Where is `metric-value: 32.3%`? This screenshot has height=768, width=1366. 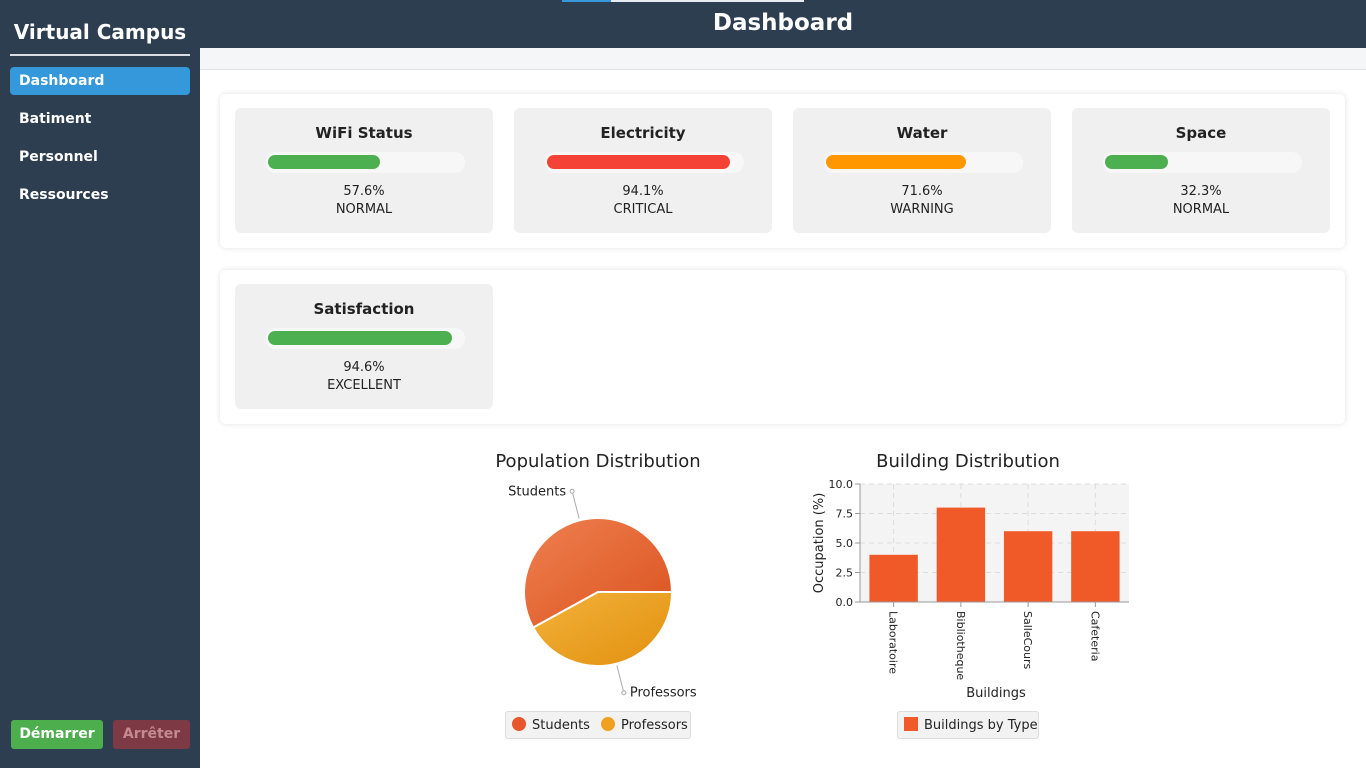
metric-value: 32.3% is located at coordinates (1201, 191).